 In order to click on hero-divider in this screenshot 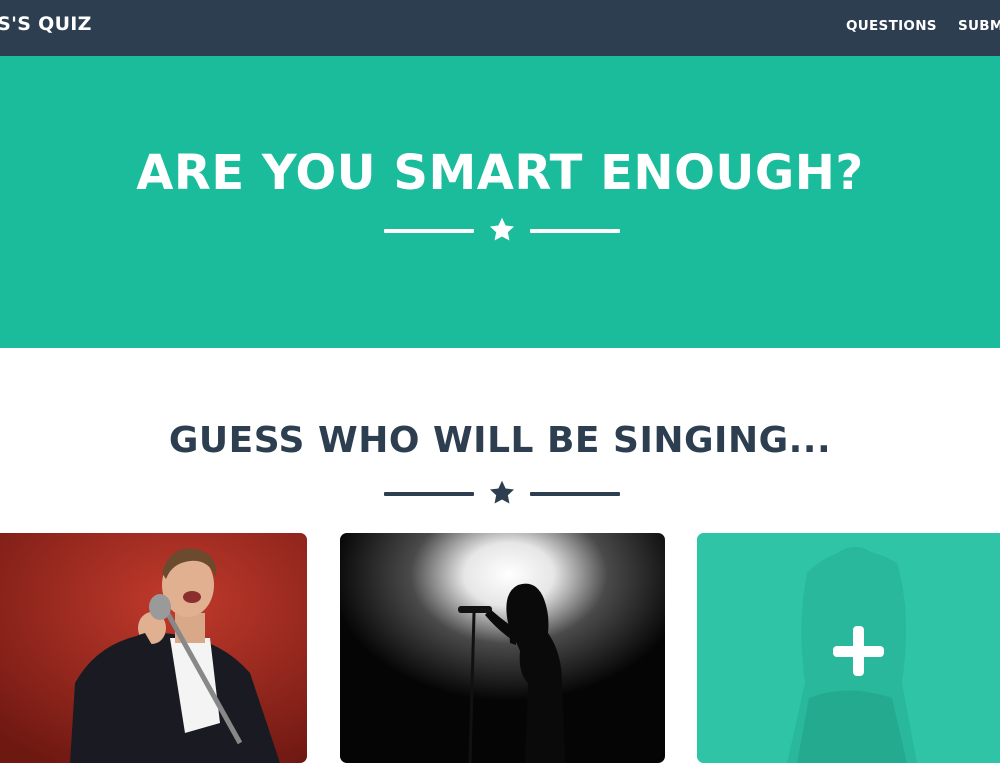, I will do `click(502, 231)`.